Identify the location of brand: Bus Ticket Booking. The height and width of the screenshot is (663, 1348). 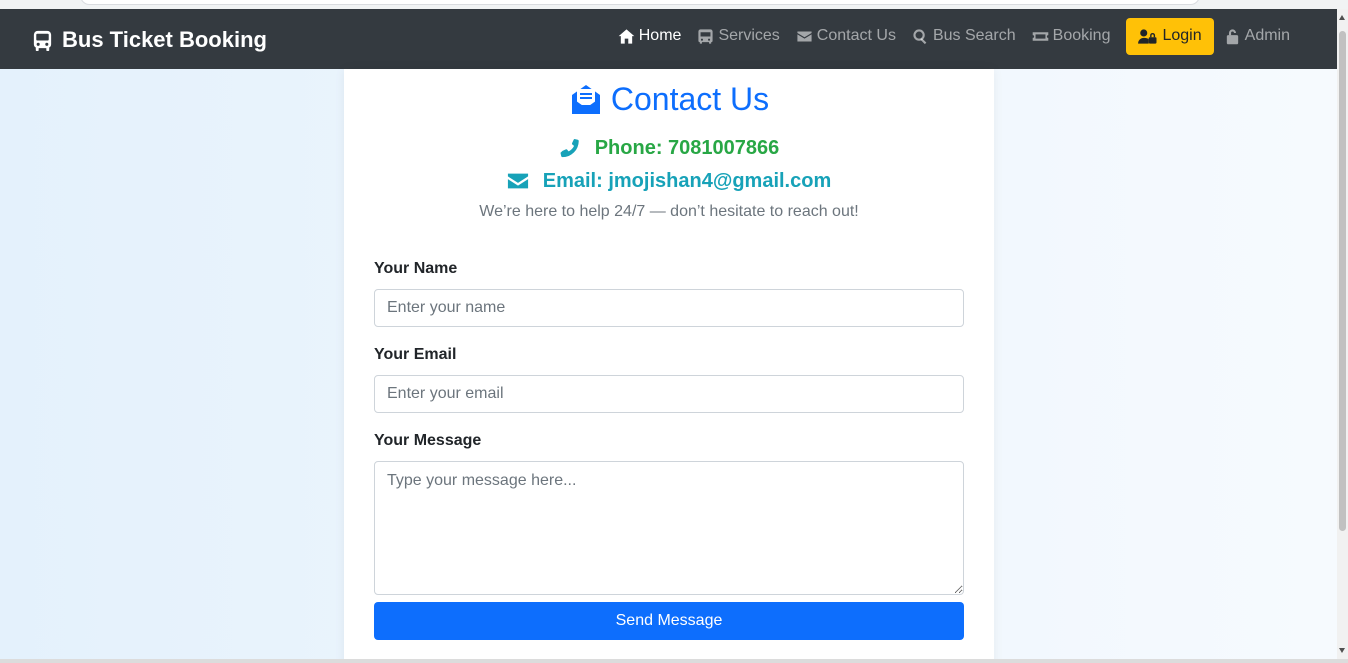
(149, 40).